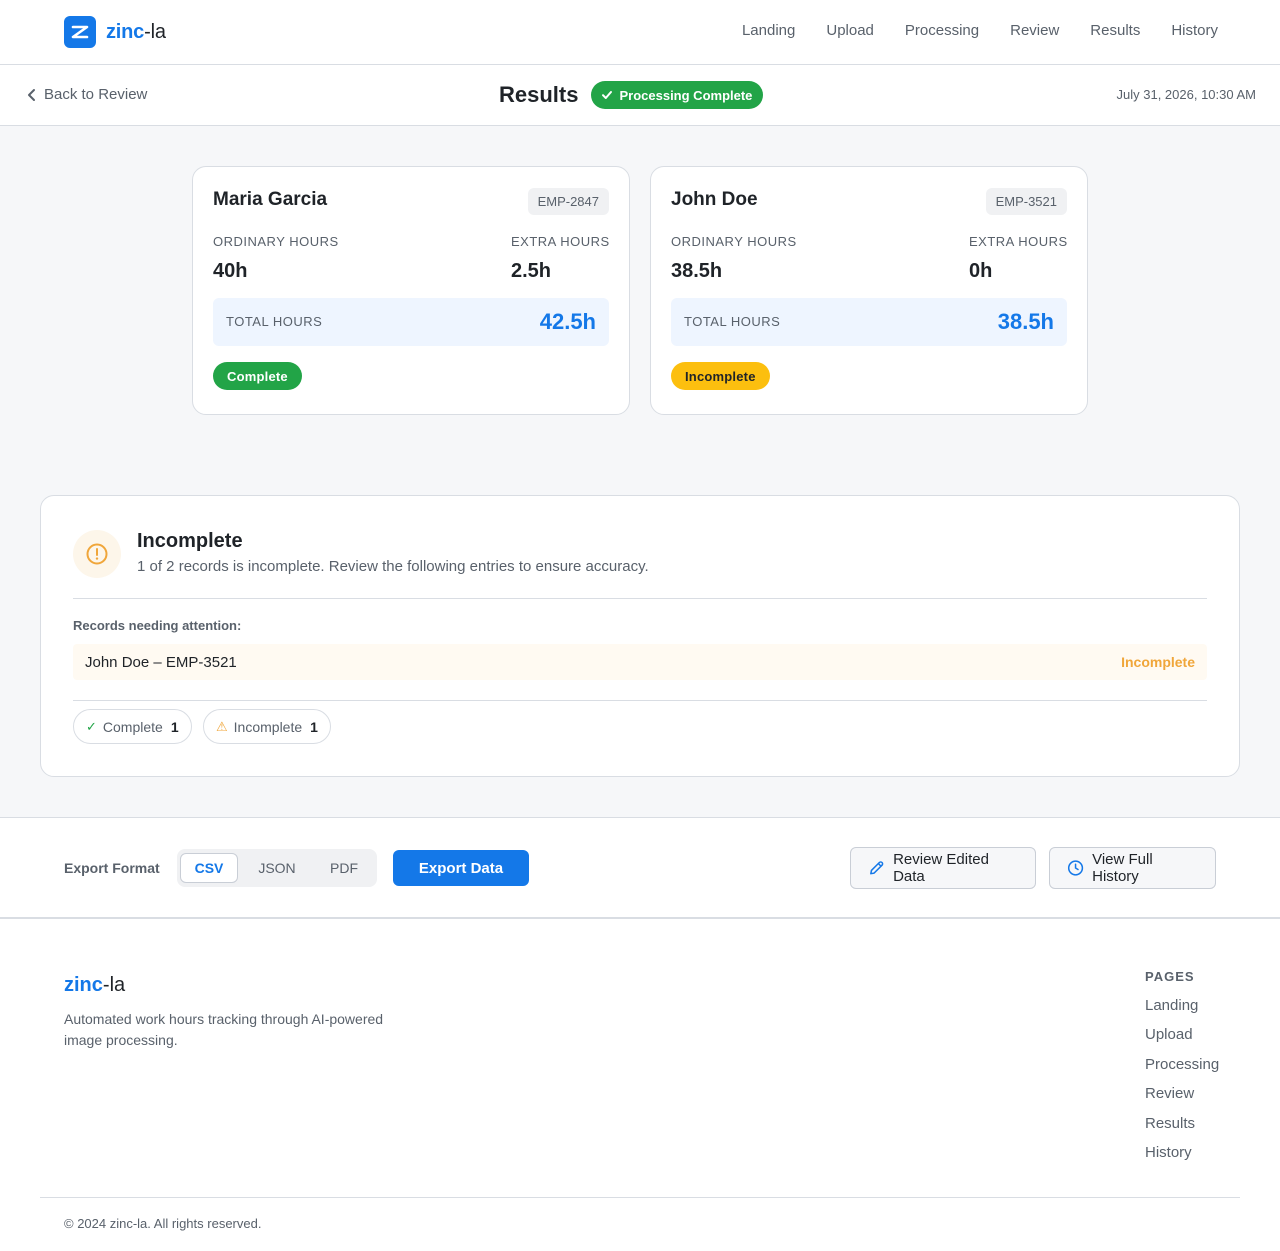 This screenshot has height=1251, width=1280. What do you see at coordinates (1182, 1129) in the screenshot?
I see `footer-link-results: Results` at bounding box center [1182, 1129].